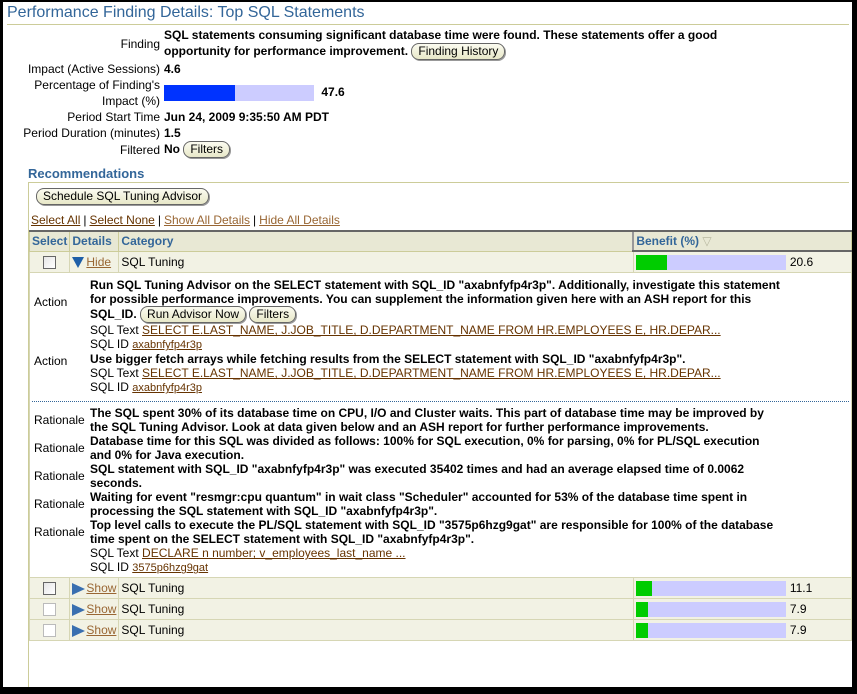 This screenshot has height=694, width=857. Describe the element at coordinates (299, 220) in the screenshot. I see `hide-all-details-link: Hide All Details` at that location.